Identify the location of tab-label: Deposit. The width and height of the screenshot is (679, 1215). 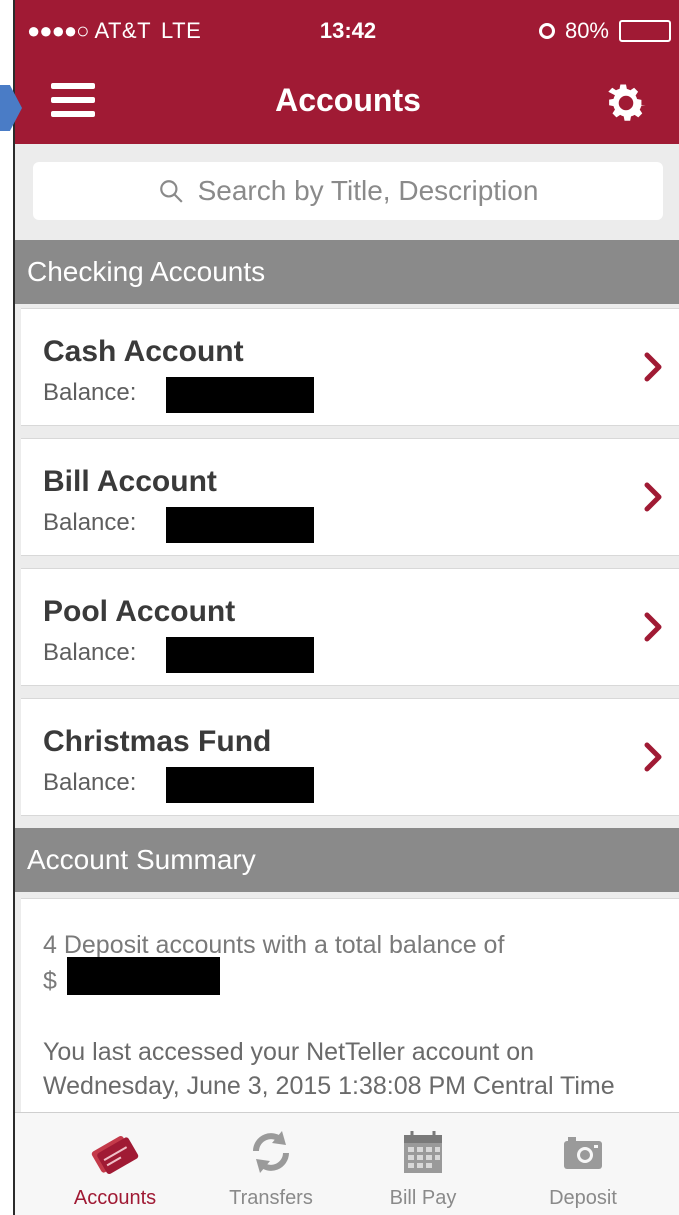
(583, 1198).